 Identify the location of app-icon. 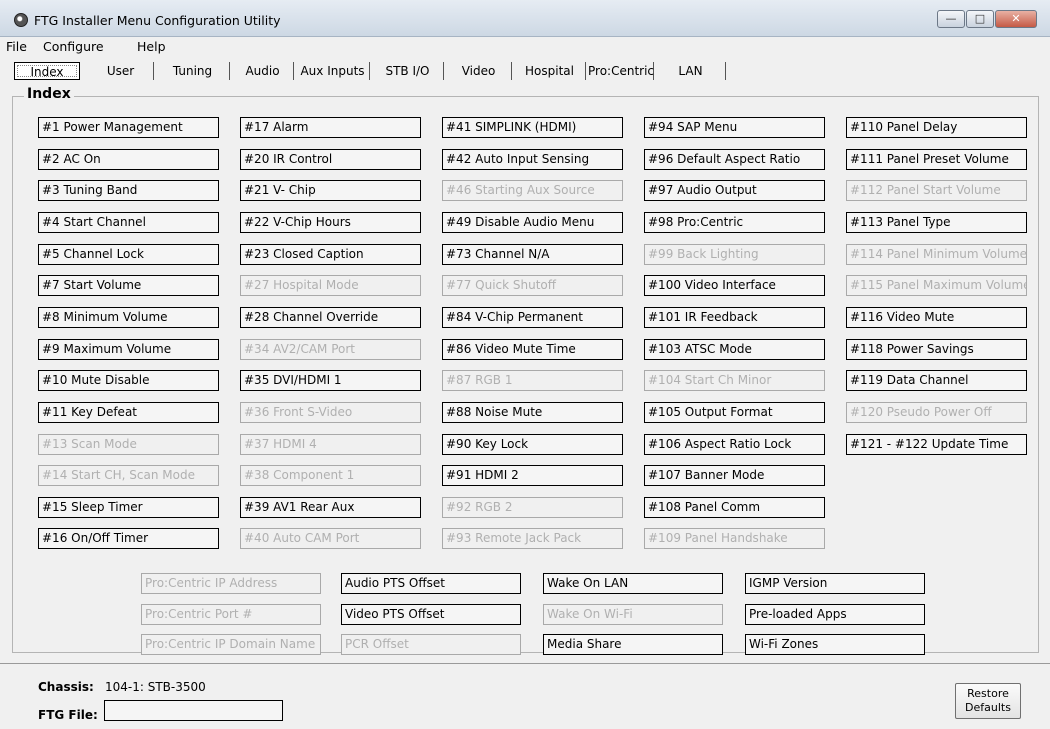
(21, 20).